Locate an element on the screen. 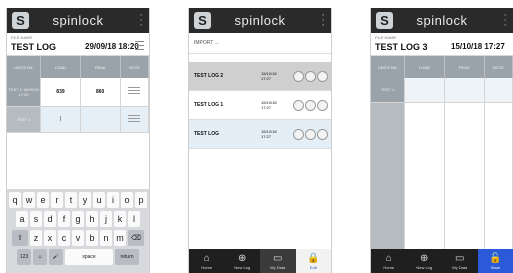 The height and width of the screenshot is (273, 513). key-n: n is located at coordinates (106, 238).